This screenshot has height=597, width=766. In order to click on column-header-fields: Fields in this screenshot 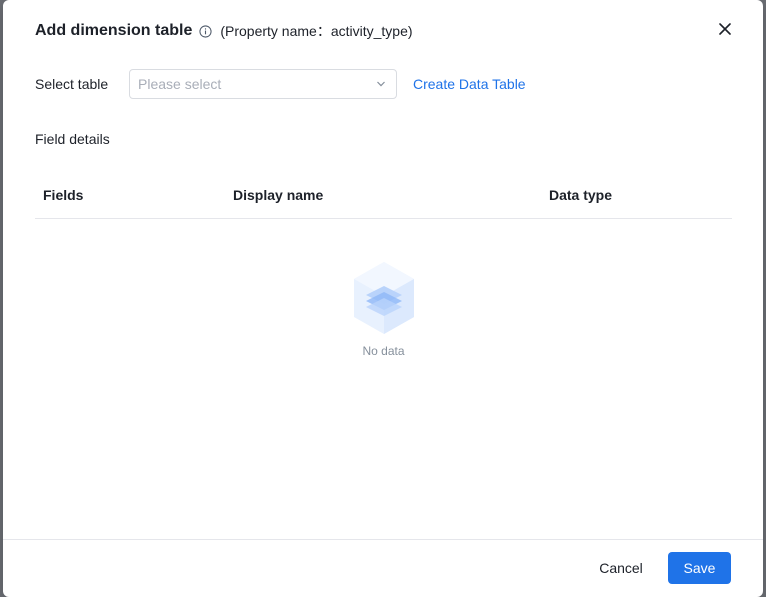, I will do `click(63, 195)`.